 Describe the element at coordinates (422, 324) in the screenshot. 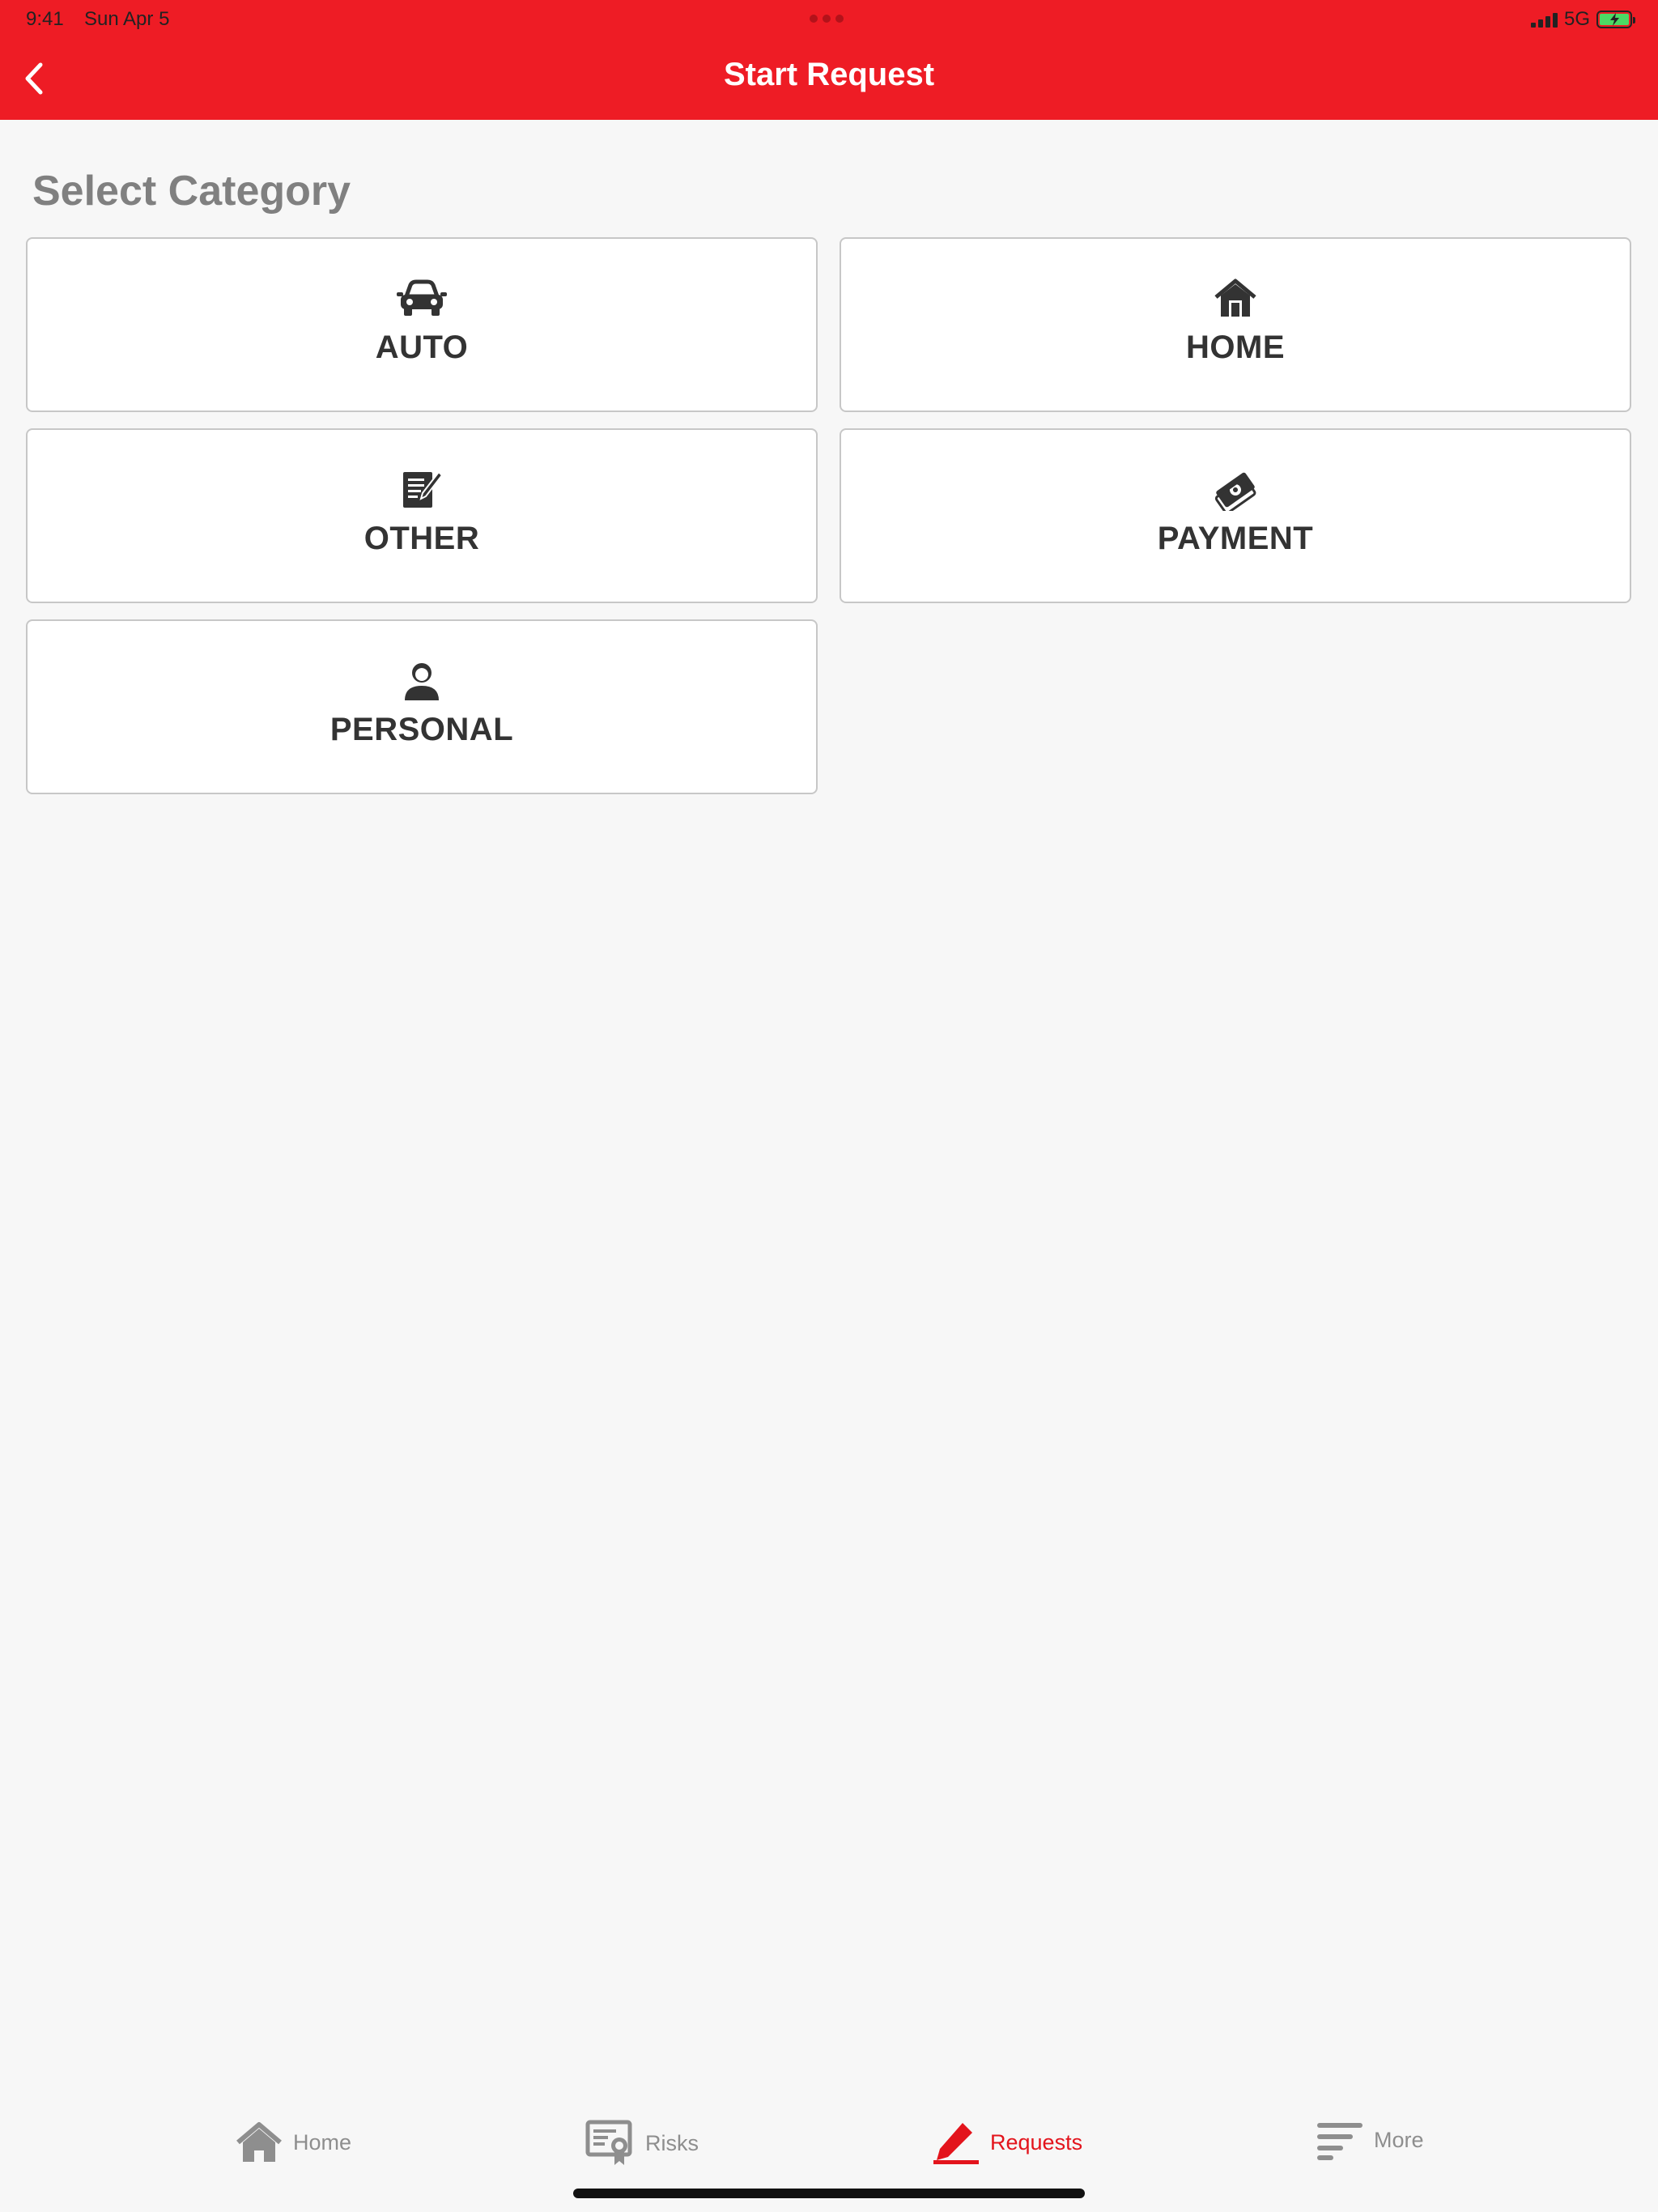

I see `category-card-auto: AUTO` at that location.